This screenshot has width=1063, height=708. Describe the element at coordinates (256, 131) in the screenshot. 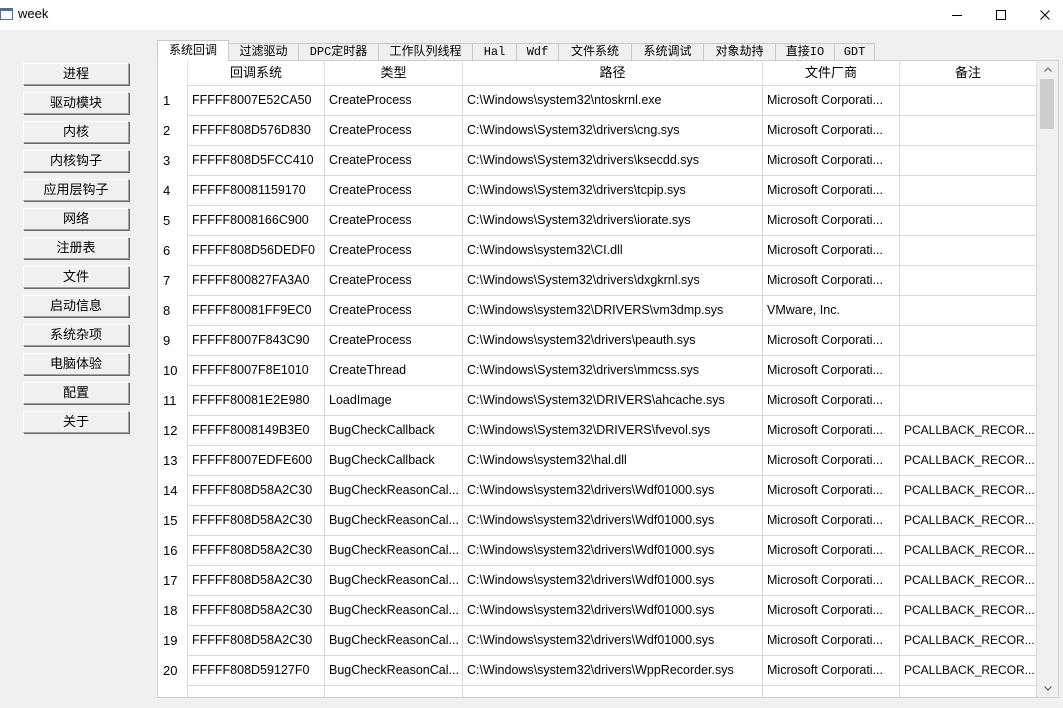

I see `cell-callback-address: FFFFF808D576D830` at that location.